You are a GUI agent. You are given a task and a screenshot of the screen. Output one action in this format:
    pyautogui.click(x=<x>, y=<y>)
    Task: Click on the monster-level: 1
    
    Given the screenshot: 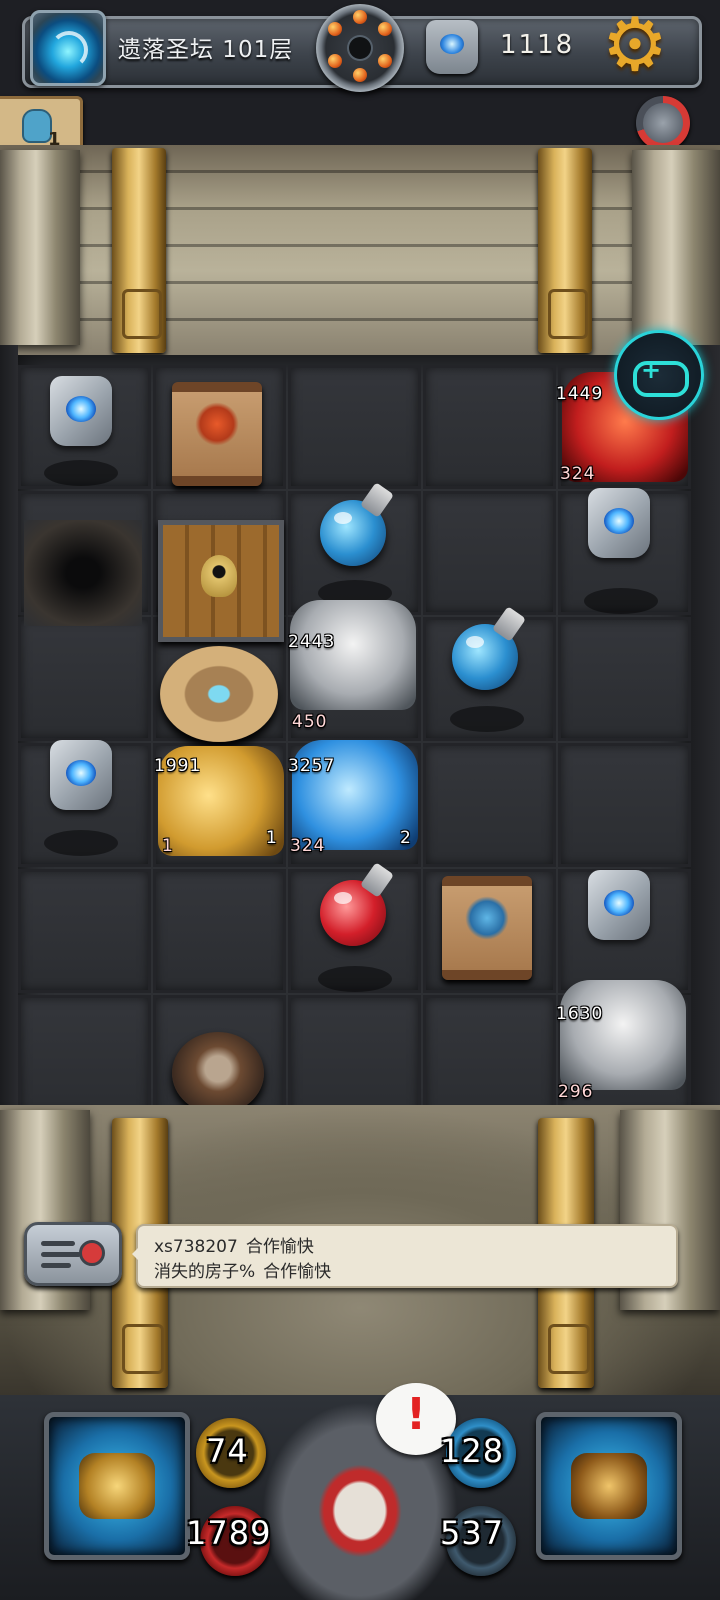 What is the action you would take?
    pyautogui.click(x=271, y=837)
    